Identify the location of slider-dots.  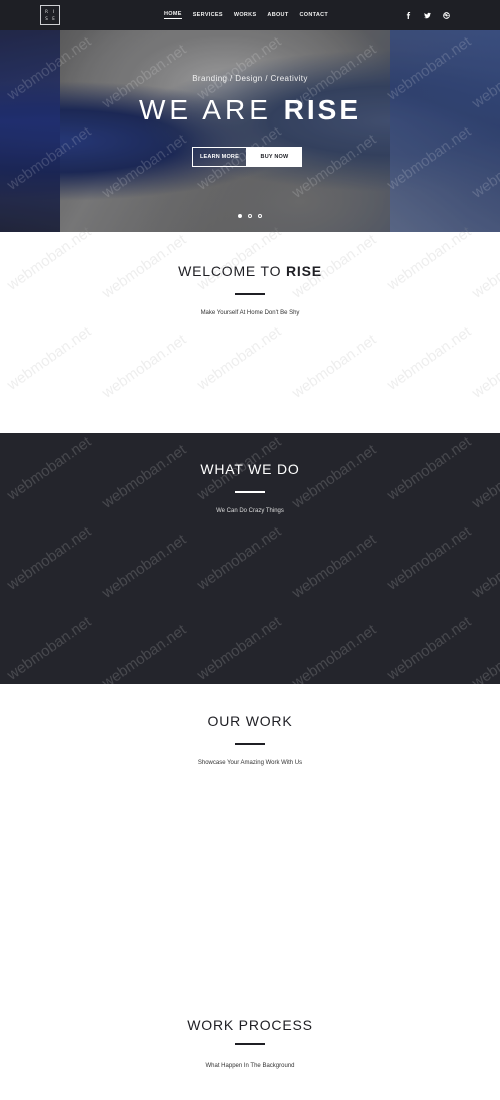
(250, 216).